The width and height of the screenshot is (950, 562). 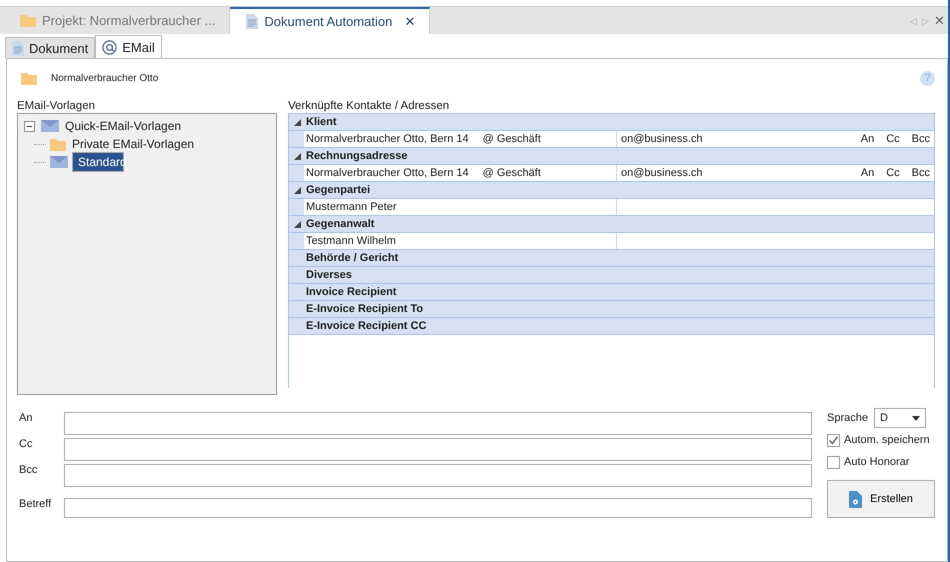 I want to click on group-header: E-Invoice Recipient To, so click(x=611, y=309).